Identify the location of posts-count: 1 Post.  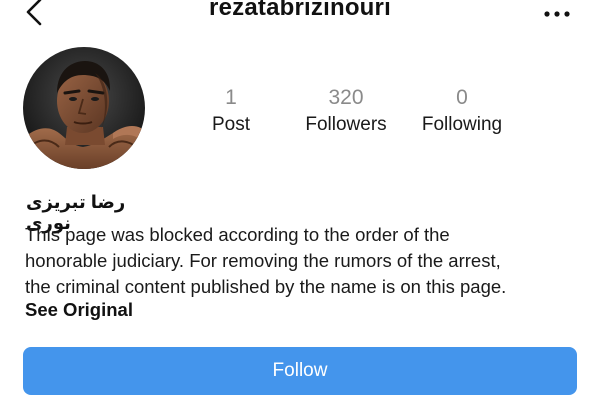
(231, 111).